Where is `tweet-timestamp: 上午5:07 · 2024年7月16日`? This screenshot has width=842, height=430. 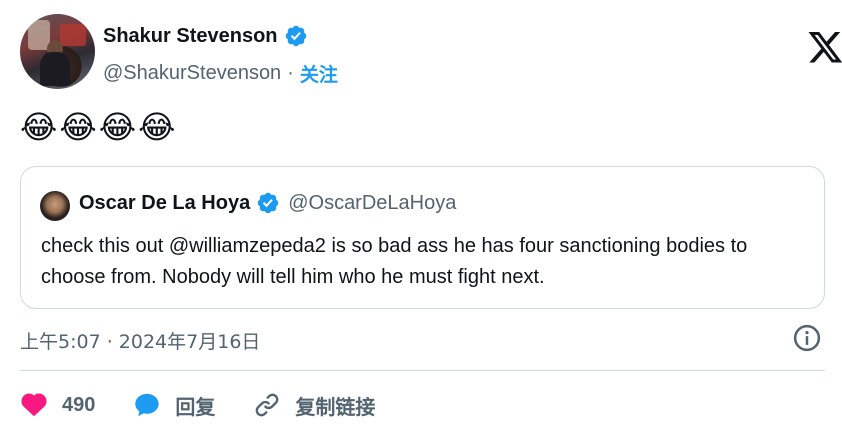 tweet-timestamp: 上午5:07 · 2024年7月16日 is located at coordinates (140, 340).